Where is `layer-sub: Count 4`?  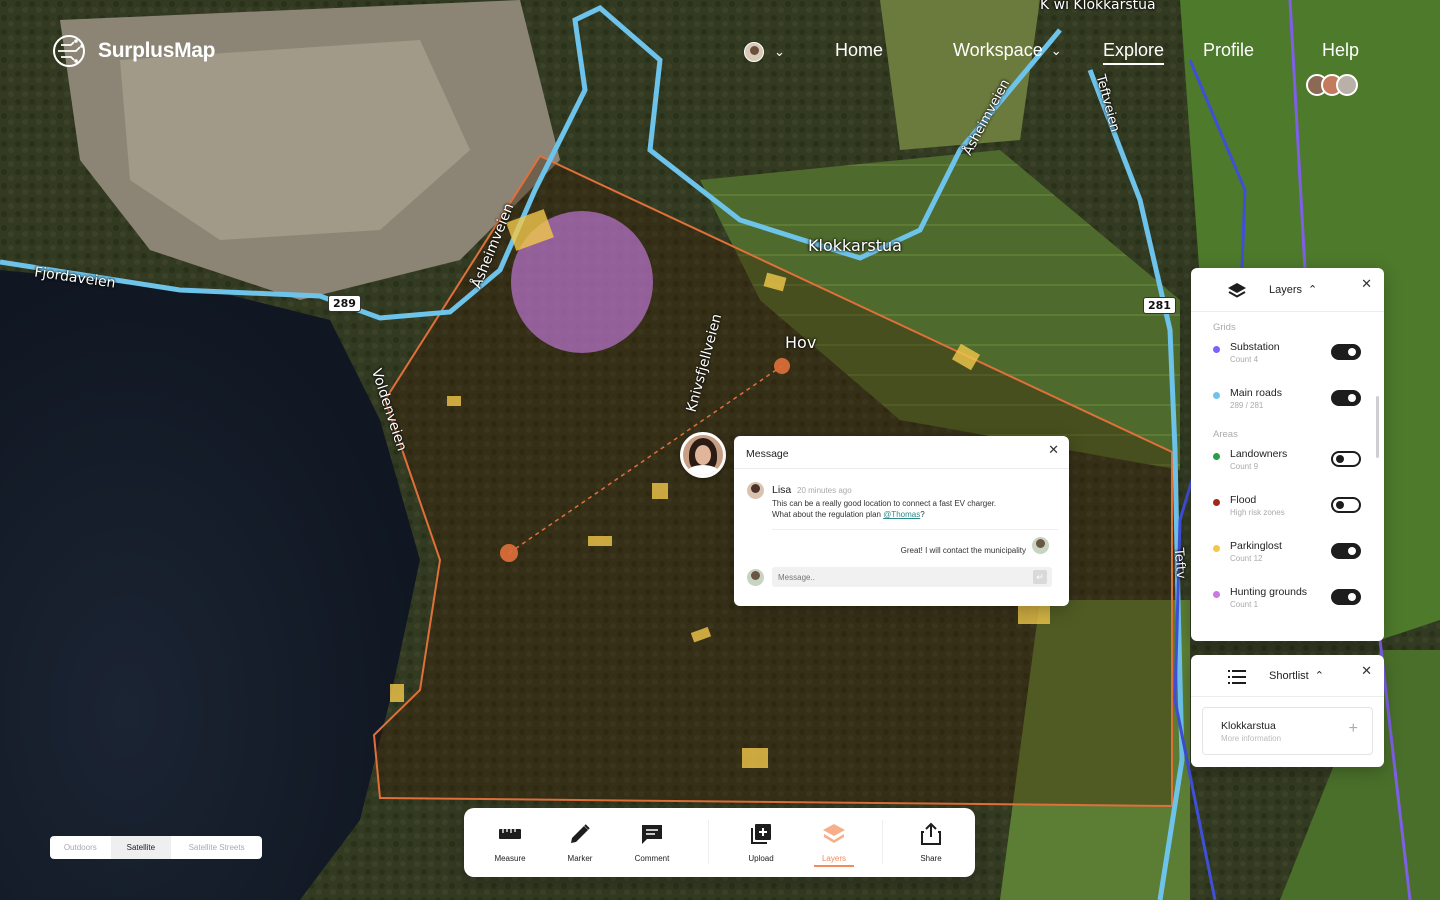
layer-sub: Count 4 is located at coordinates (1244, 359).